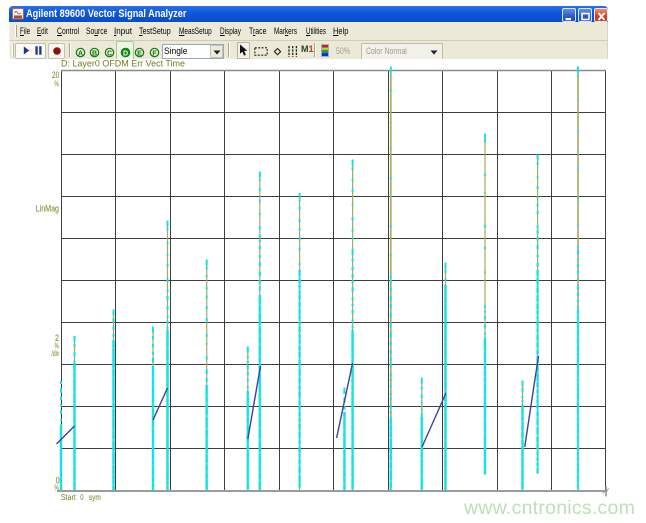 The width and height of the screenshot is (646, 523). What do you see at coordinates (123, 63) in the screenshot?
I see `svg-text: D: Layer0 OFDM Err Vect Time` at bounding box center [123, 63].